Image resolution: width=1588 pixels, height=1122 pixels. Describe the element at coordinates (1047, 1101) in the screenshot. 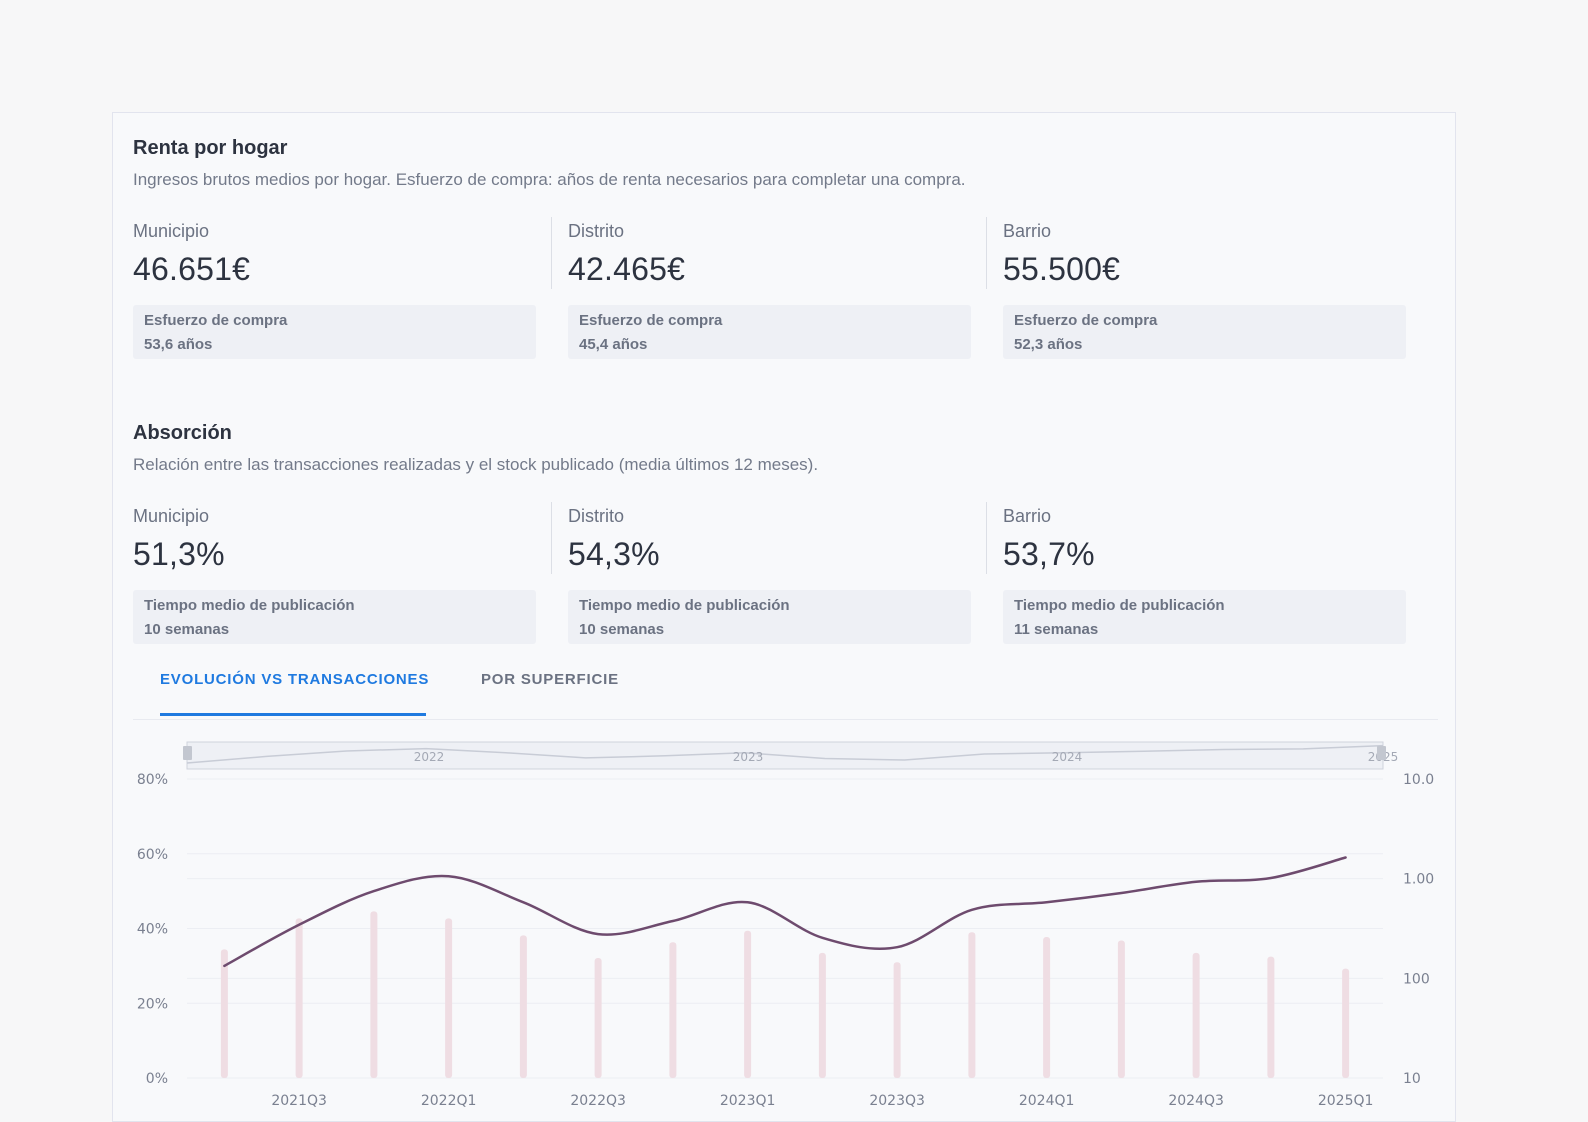

I see `x-tick-label: 2024Q1` at that location.